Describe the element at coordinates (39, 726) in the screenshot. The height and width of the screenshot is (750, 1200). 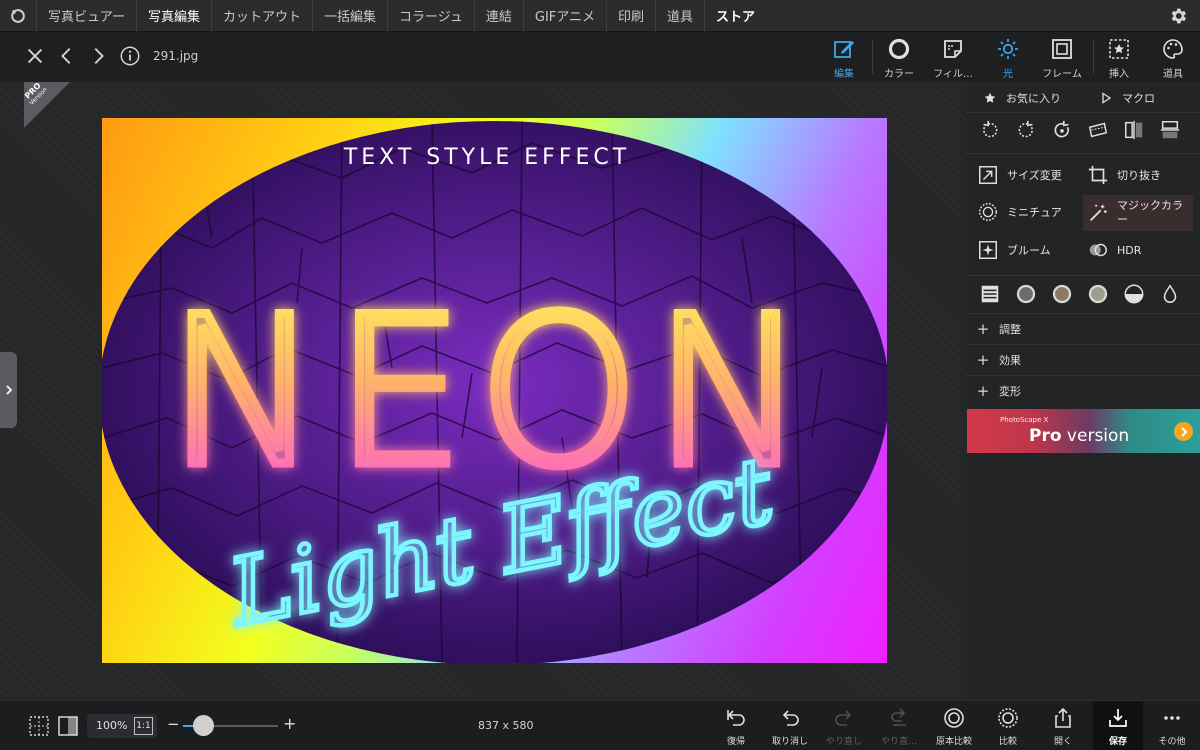
I see `selection-grid-icon` at that location.